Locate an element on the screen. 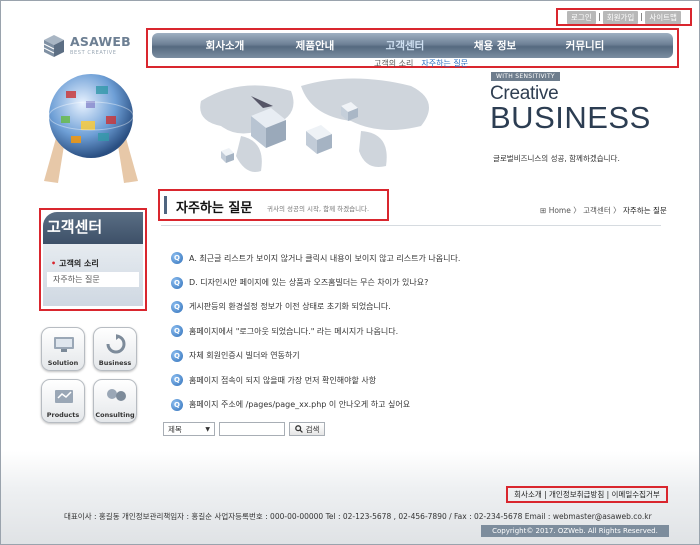 This screenshot has width=700, height=545. main-navigation: 회사소개 제품안내 고객센터 채용 정보 커뮤니티 고객의 소리 자주하는 질문 is located at coordinates (412, 48).